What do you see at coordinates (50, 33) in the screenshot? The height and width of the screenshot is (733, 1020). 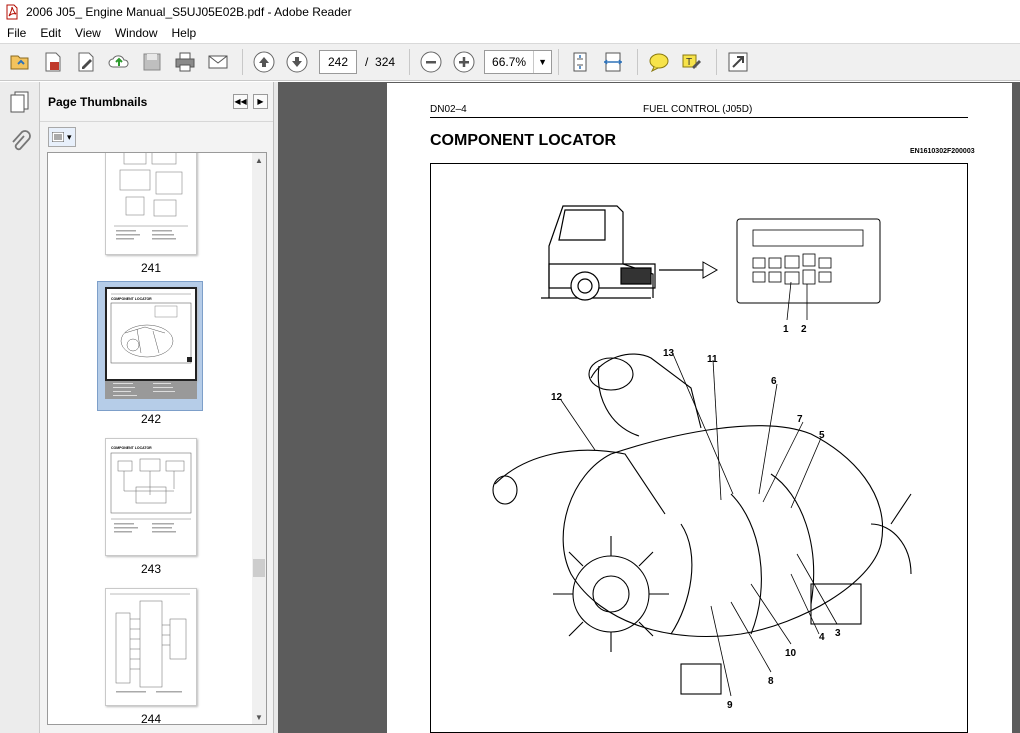 I see `menu-edit: Edit` at bounding box center [50, 33].